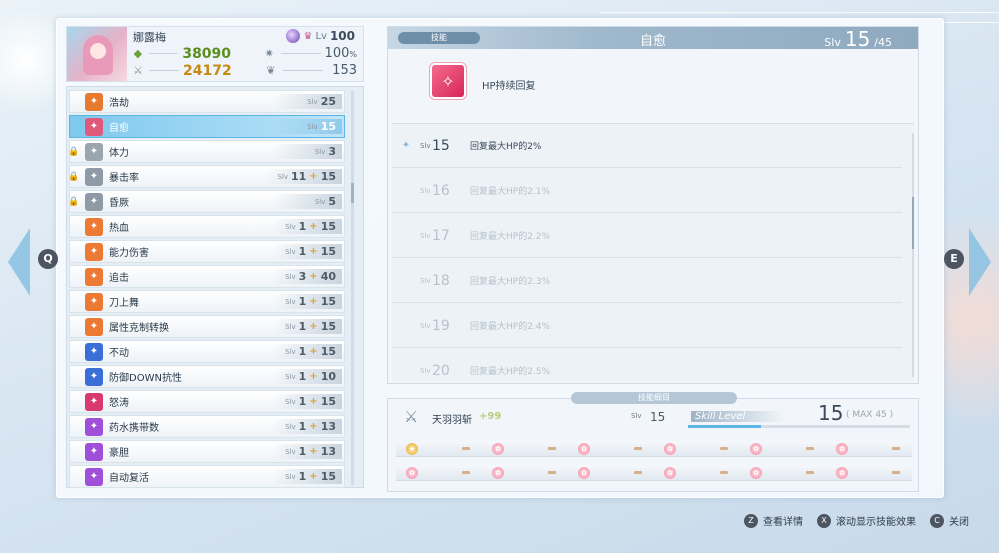 Image resolution: width=999 pixels, height=553 pixels. What do you see at coordinates (207, 326) in the screenshot?
I see `skill-row: ✦ 属性克制转换 Slv 1 +15` at bounding box center [207, 326].